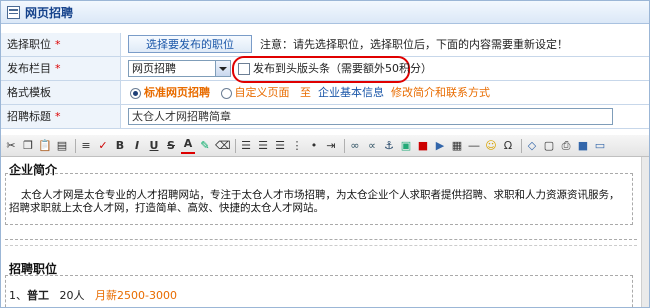  What do you see at coordinates (389, 146) in the screenshot?
I see `anchor-icon: ⚓` at bounding box center [389, 146].